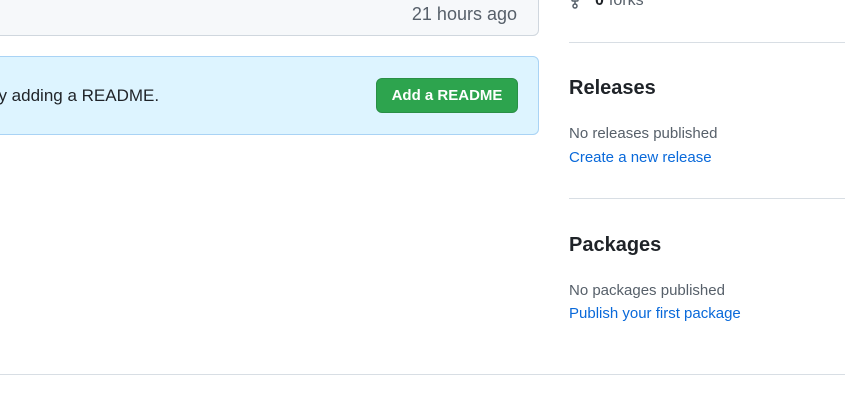  What do you see at coordinates (640, 158) in the screenshot?
I see `create-release-link: Create a new release` at bounding box center [640, 158].